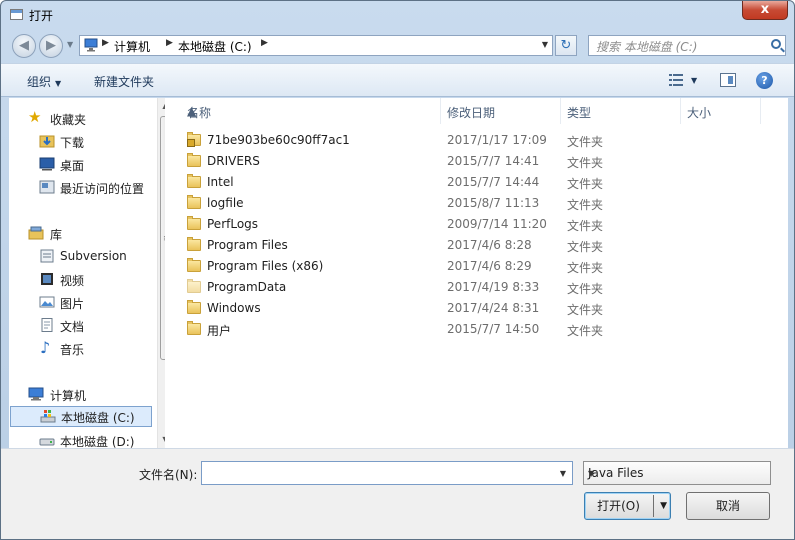 This screenshot has width=795, height=540. Describe the element at coordinates (44, 81) in the screenshot. I see `organize-menu: 组织 ▼` at that location.